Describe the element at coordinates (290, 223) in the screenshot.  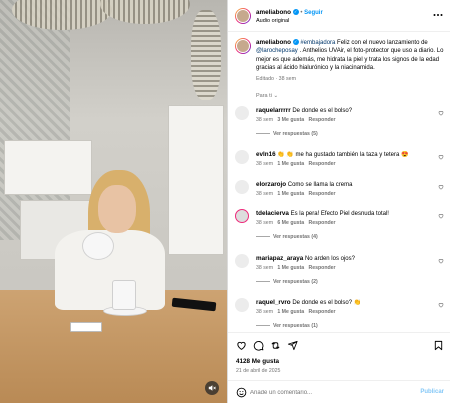
I see `comment-likes: 6 Me gusta` at that location.